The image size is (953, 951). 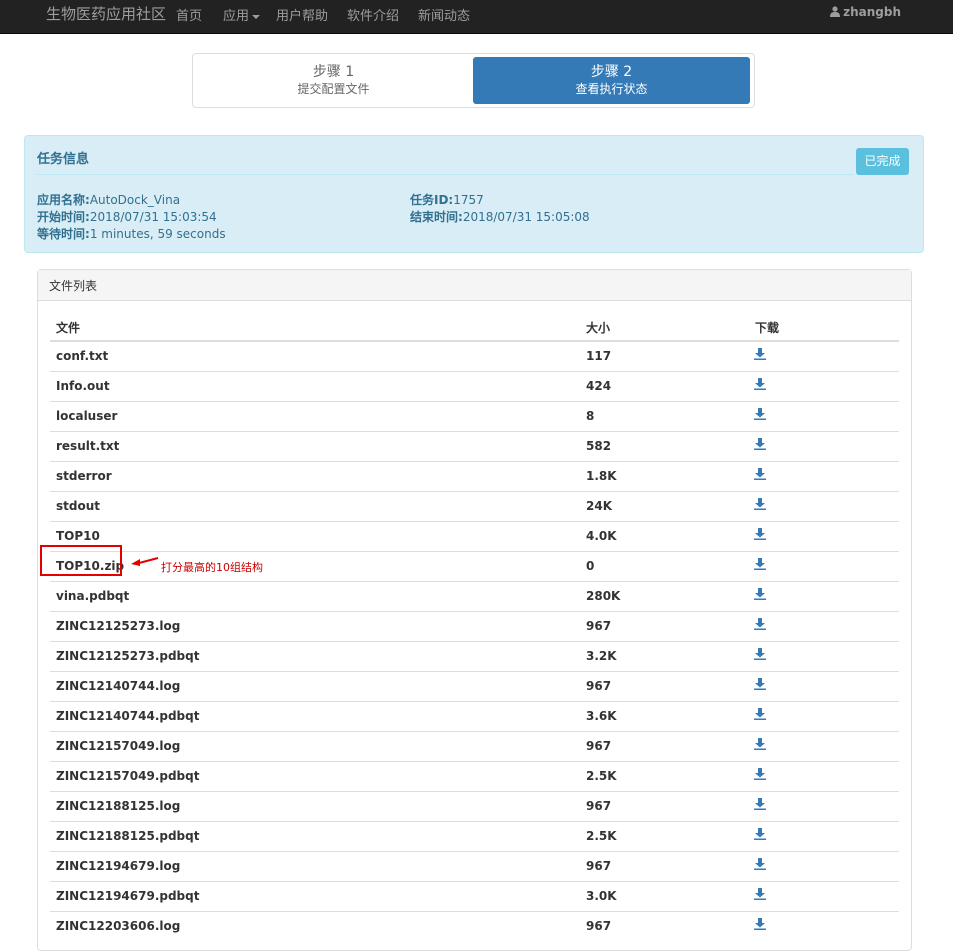 What do you see at coordinates (92, 596) in the screenshot?
I see `file-name: vina.pdbqt` at bounding box center [92, 596].